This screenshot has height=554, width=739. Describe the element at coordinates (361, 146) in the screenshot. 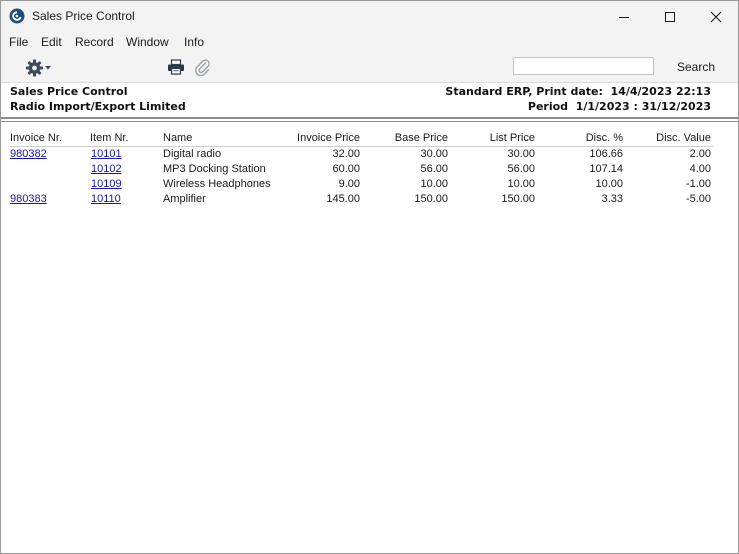

I see `table-header-rule` at that location.